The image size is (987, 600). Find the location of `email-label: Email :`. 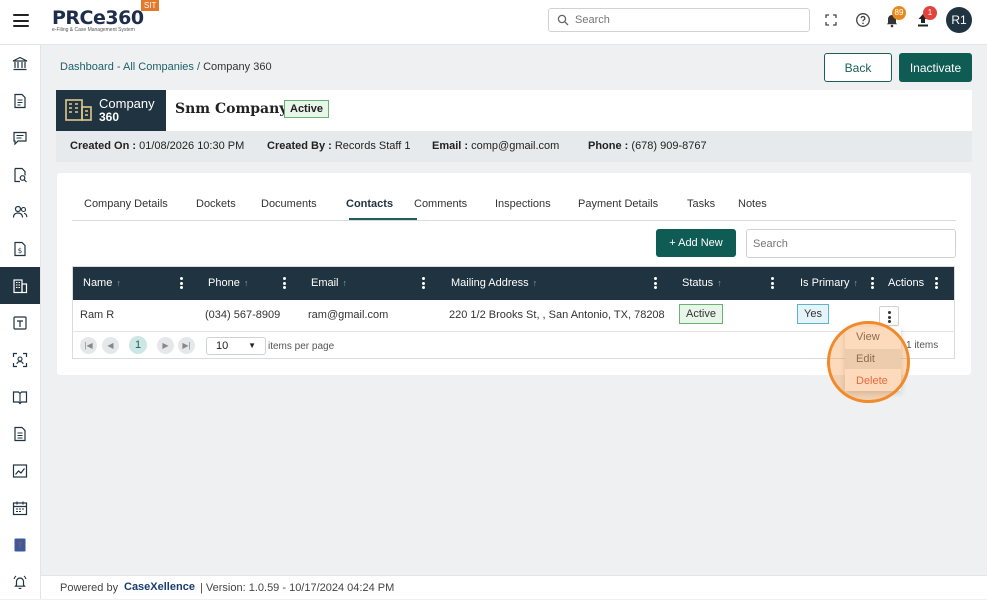

email-label: Email : is located at coordinates (450, 146).